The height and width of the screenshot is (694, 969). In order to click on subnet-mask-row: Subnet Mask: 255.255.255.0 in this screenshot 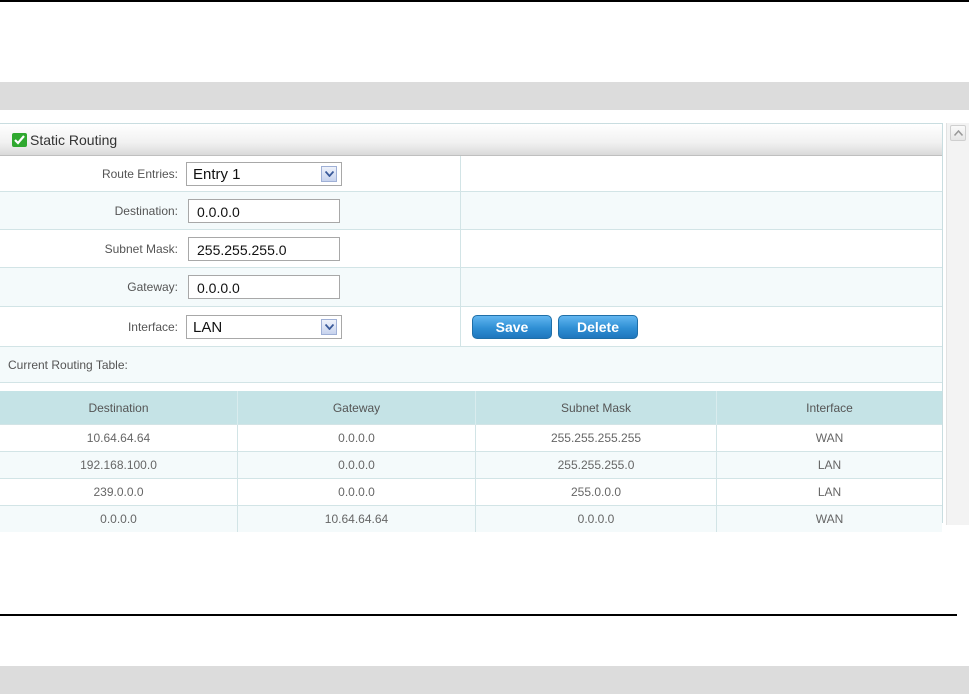, I will do `click(471, 249)`.